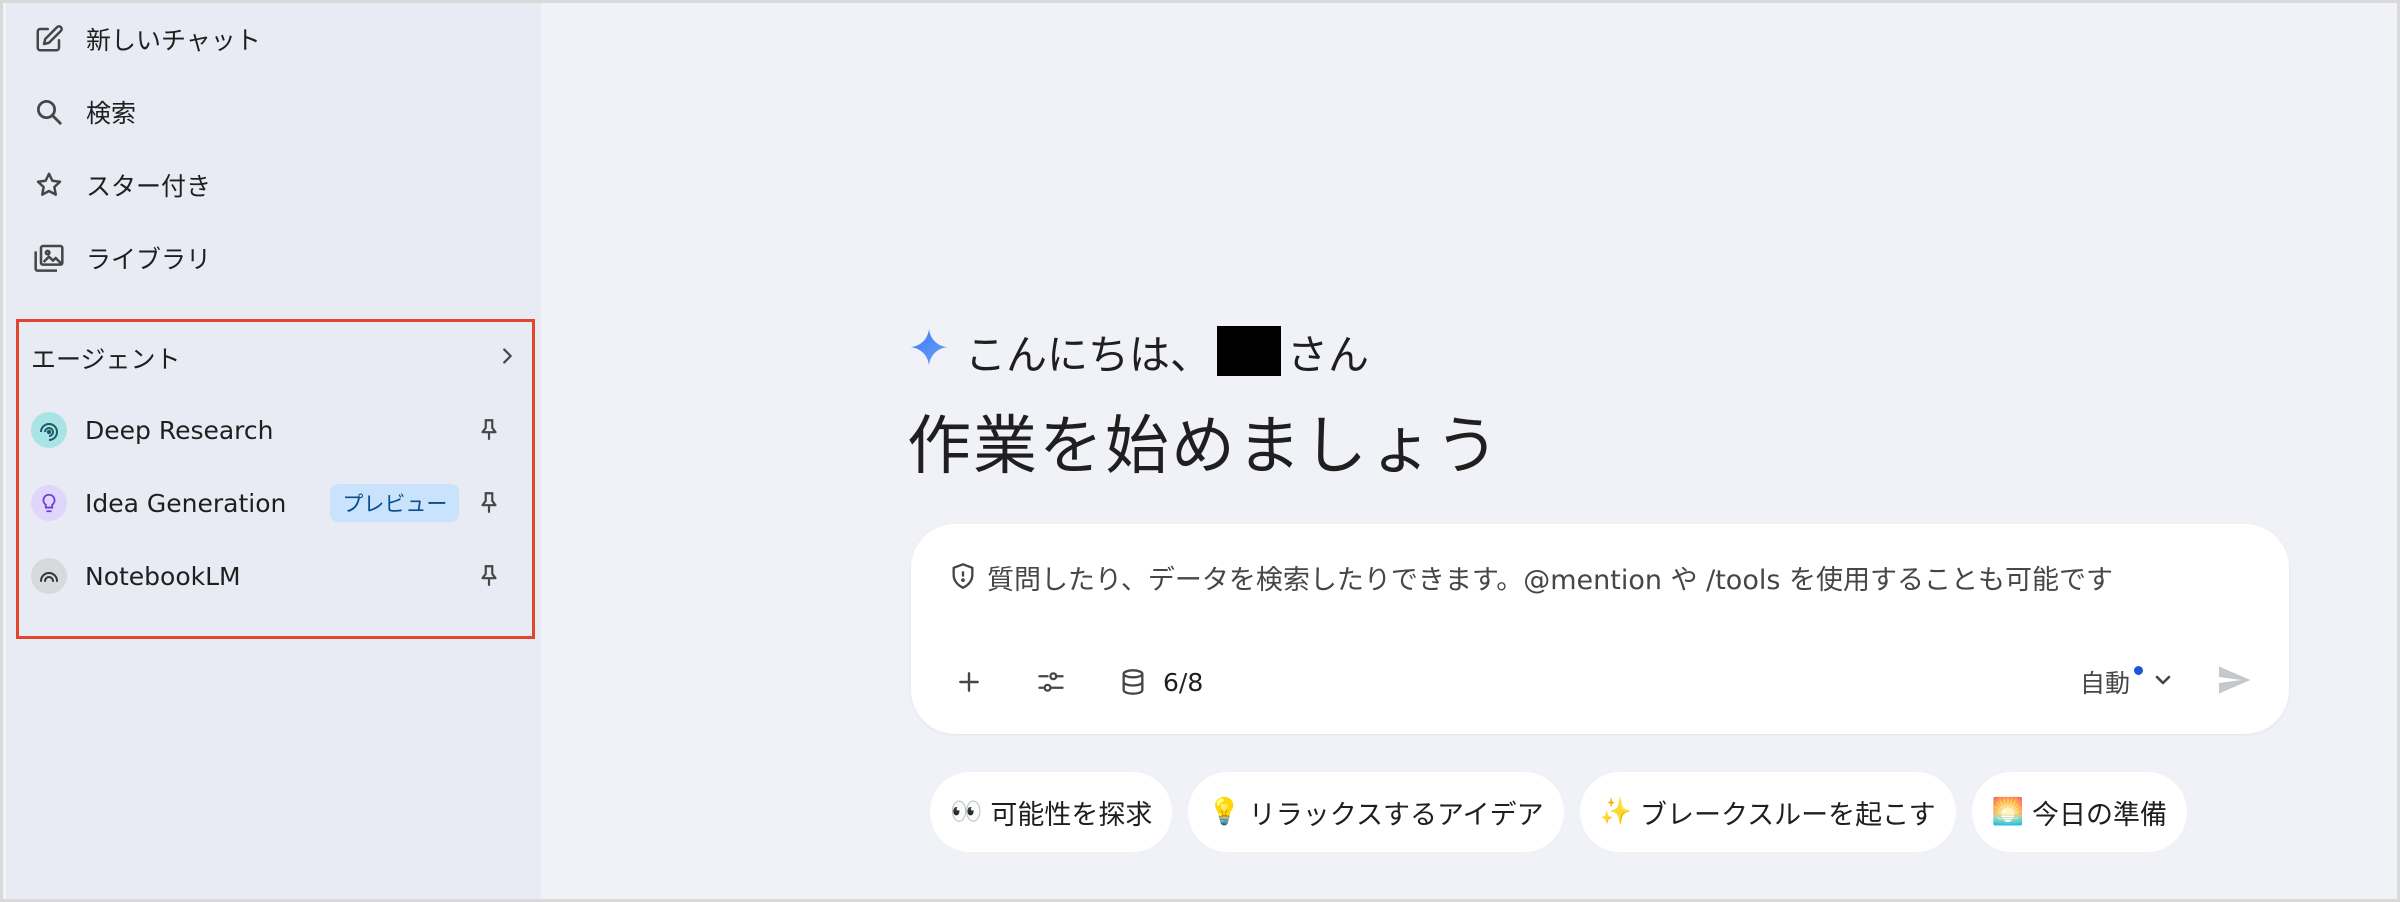 The height and width of the screenshot is (902, 2400). I want to click on library-icon, so click(49, 258).